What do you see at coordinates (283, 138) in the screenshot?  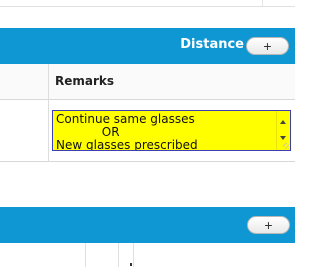 I see `scroll-down-arrow-icon` at bounding box center [283, 138].